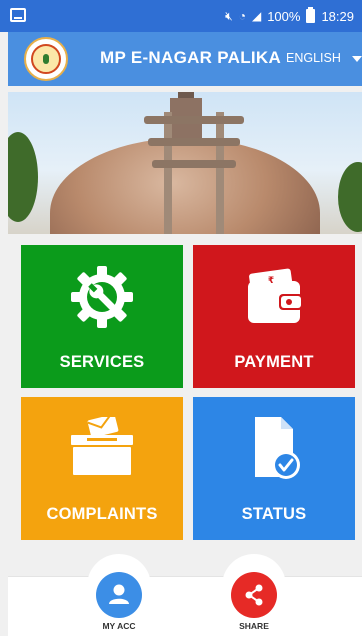 This screenshot has height=636, width=362. I want to click on payment-tile: ₹ PAYMENT, so click(274, 316).